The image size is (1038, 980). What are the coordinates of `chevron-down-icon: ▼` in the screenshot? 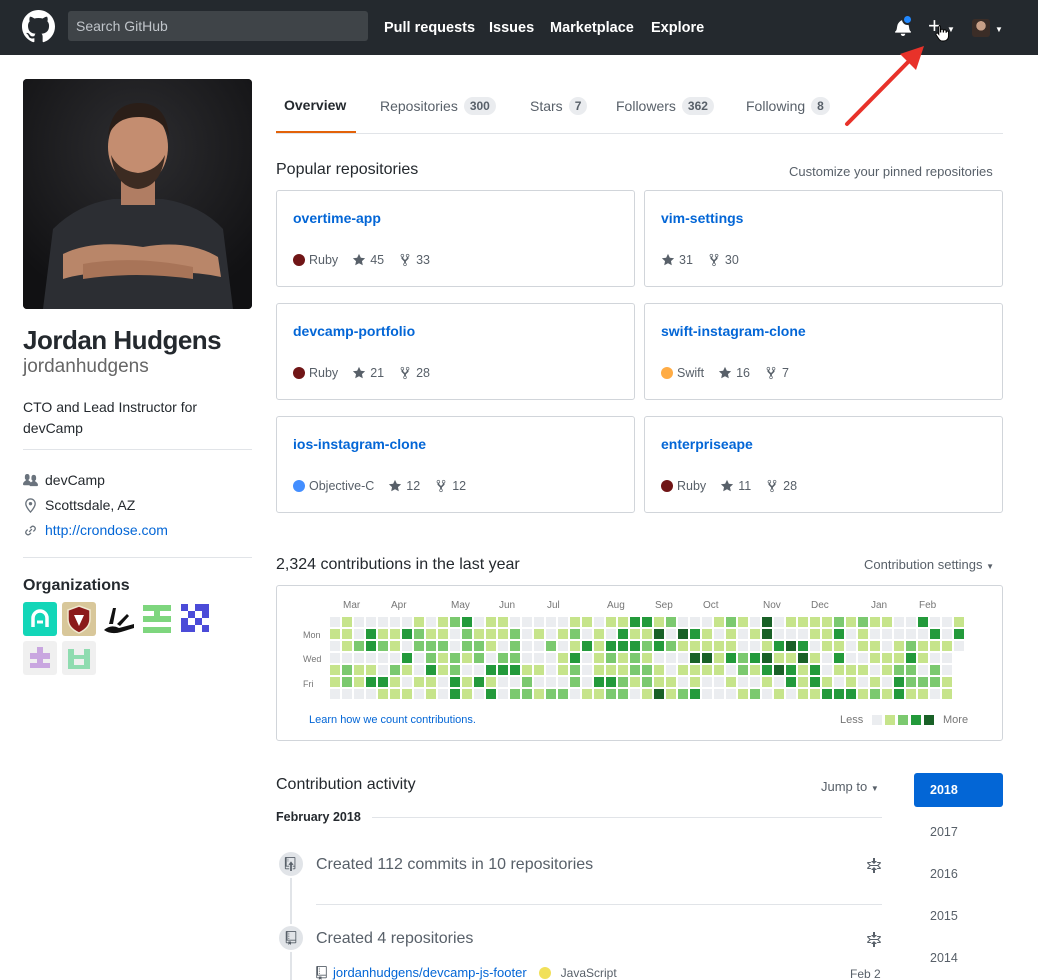 It's located at (999, 29).